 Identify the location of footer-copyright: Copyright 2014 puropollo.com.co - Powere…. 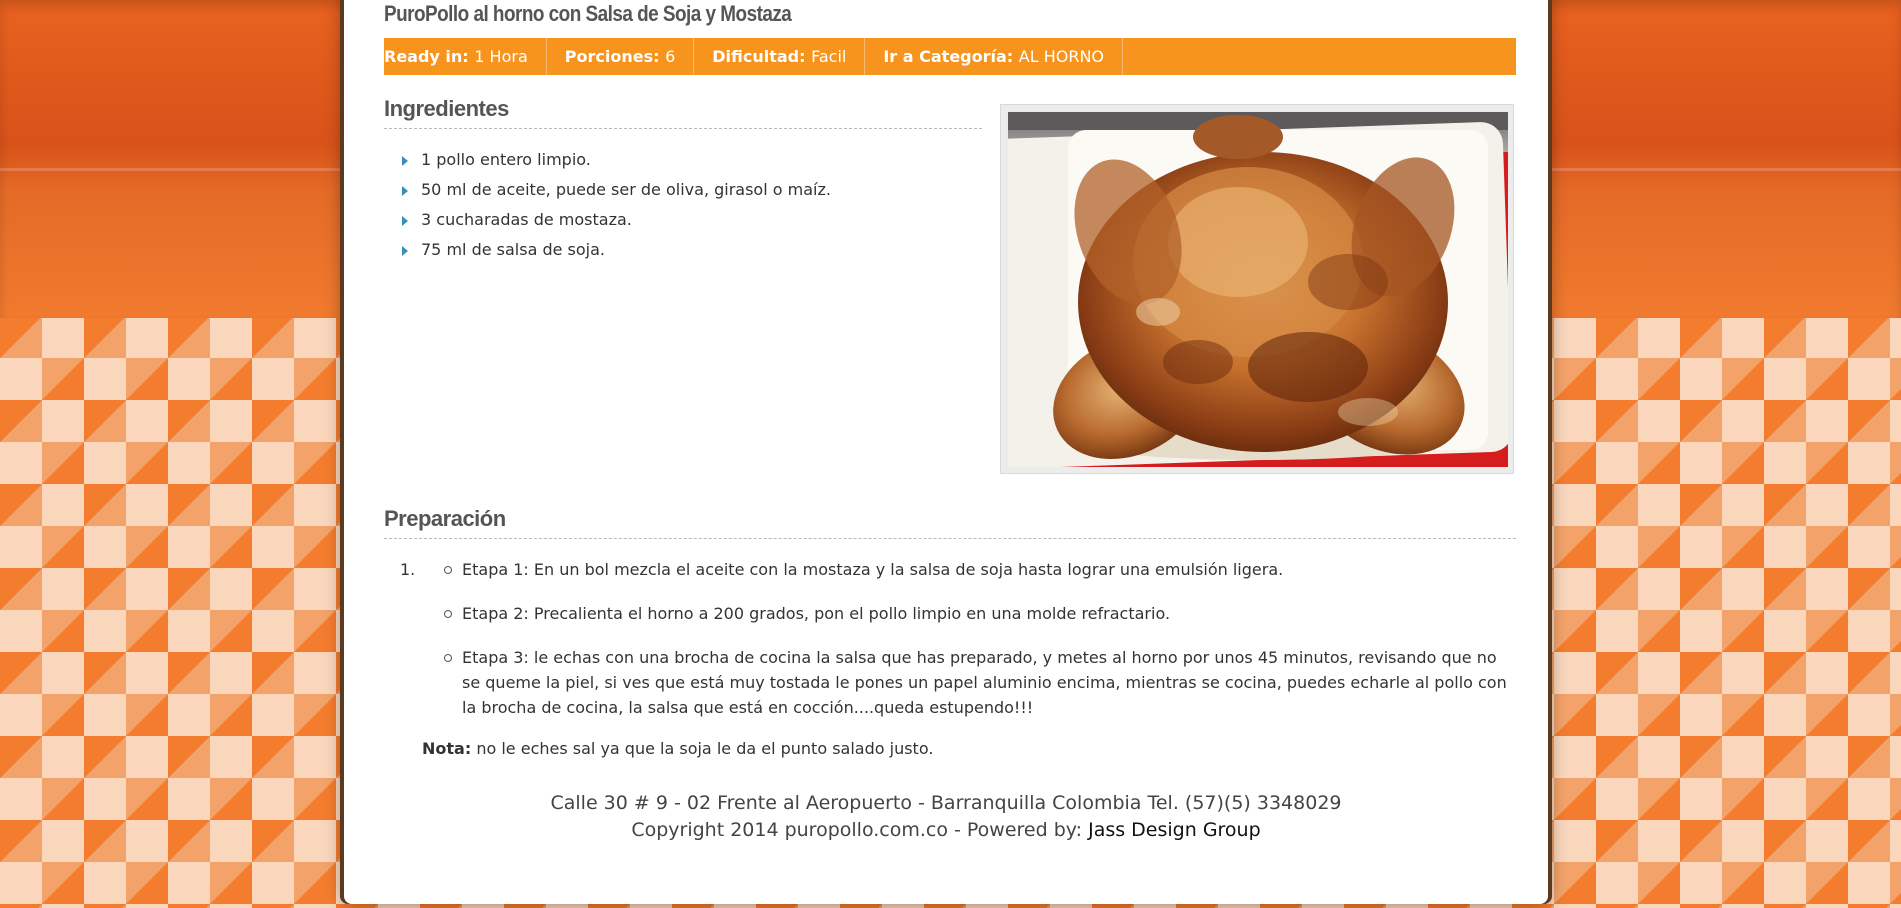
(857, 830).